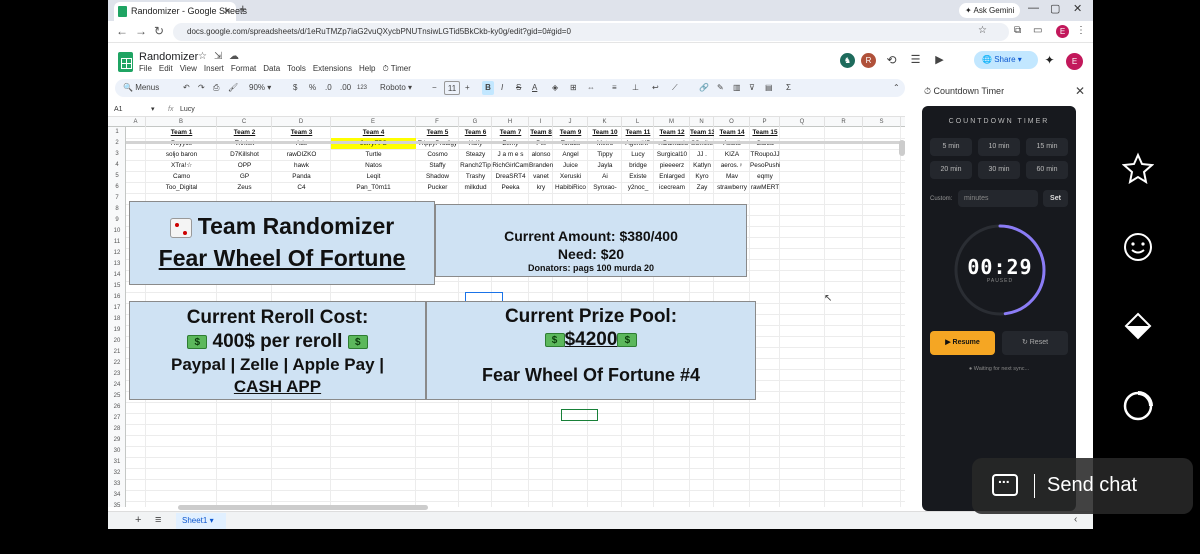 Image resolution: width=1200 pixels, height=554 pixels. What do you see at coordinates (510, 122) in the screenshot?
I see `column-header: H` at bounding box center [510, 122].